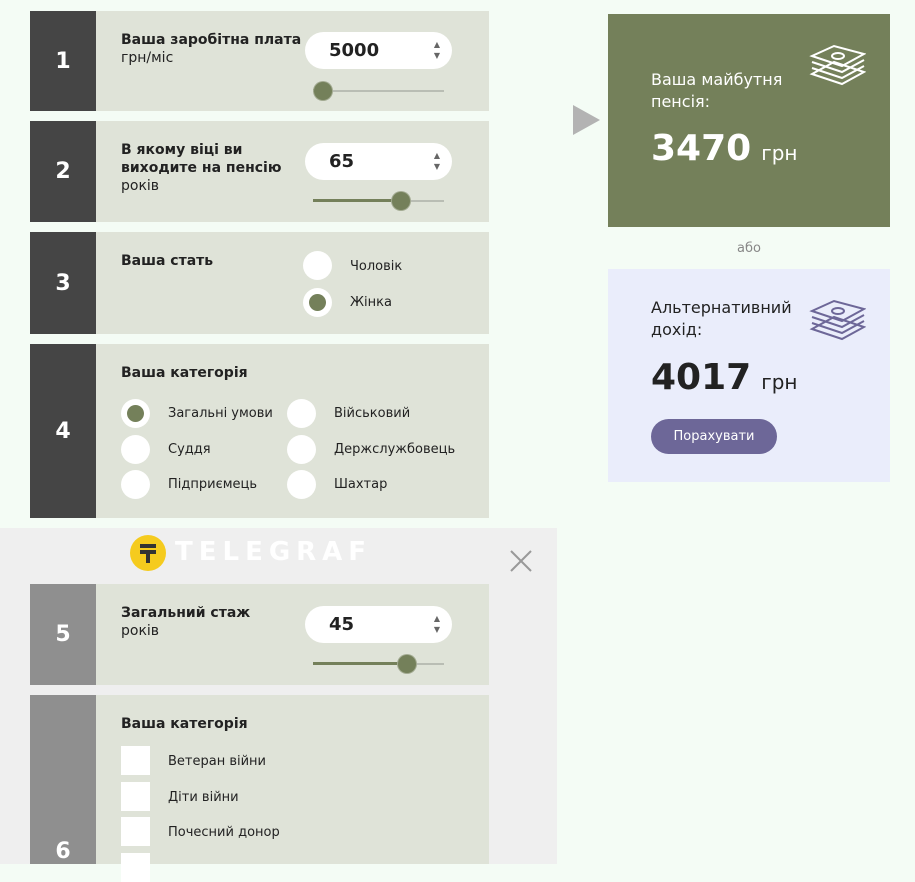 The height and width of the screenshot is (882, 915). Describe the element at coordinates (779, 153) in the screenshot. I see `pension-currency: грн` at that location.